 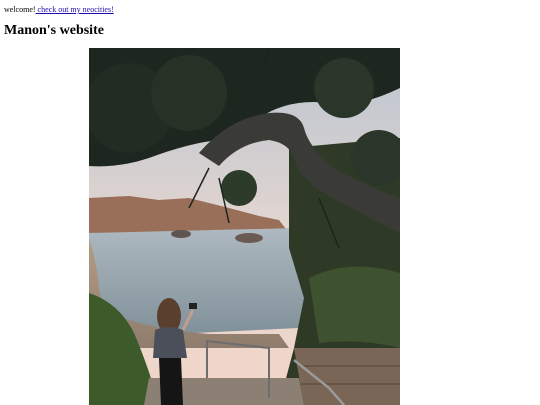 What do you see at coordinates (75, 9) in the screenshot?
I see `neocities-link: check out my neocities!` at bounding box center [75, 9].